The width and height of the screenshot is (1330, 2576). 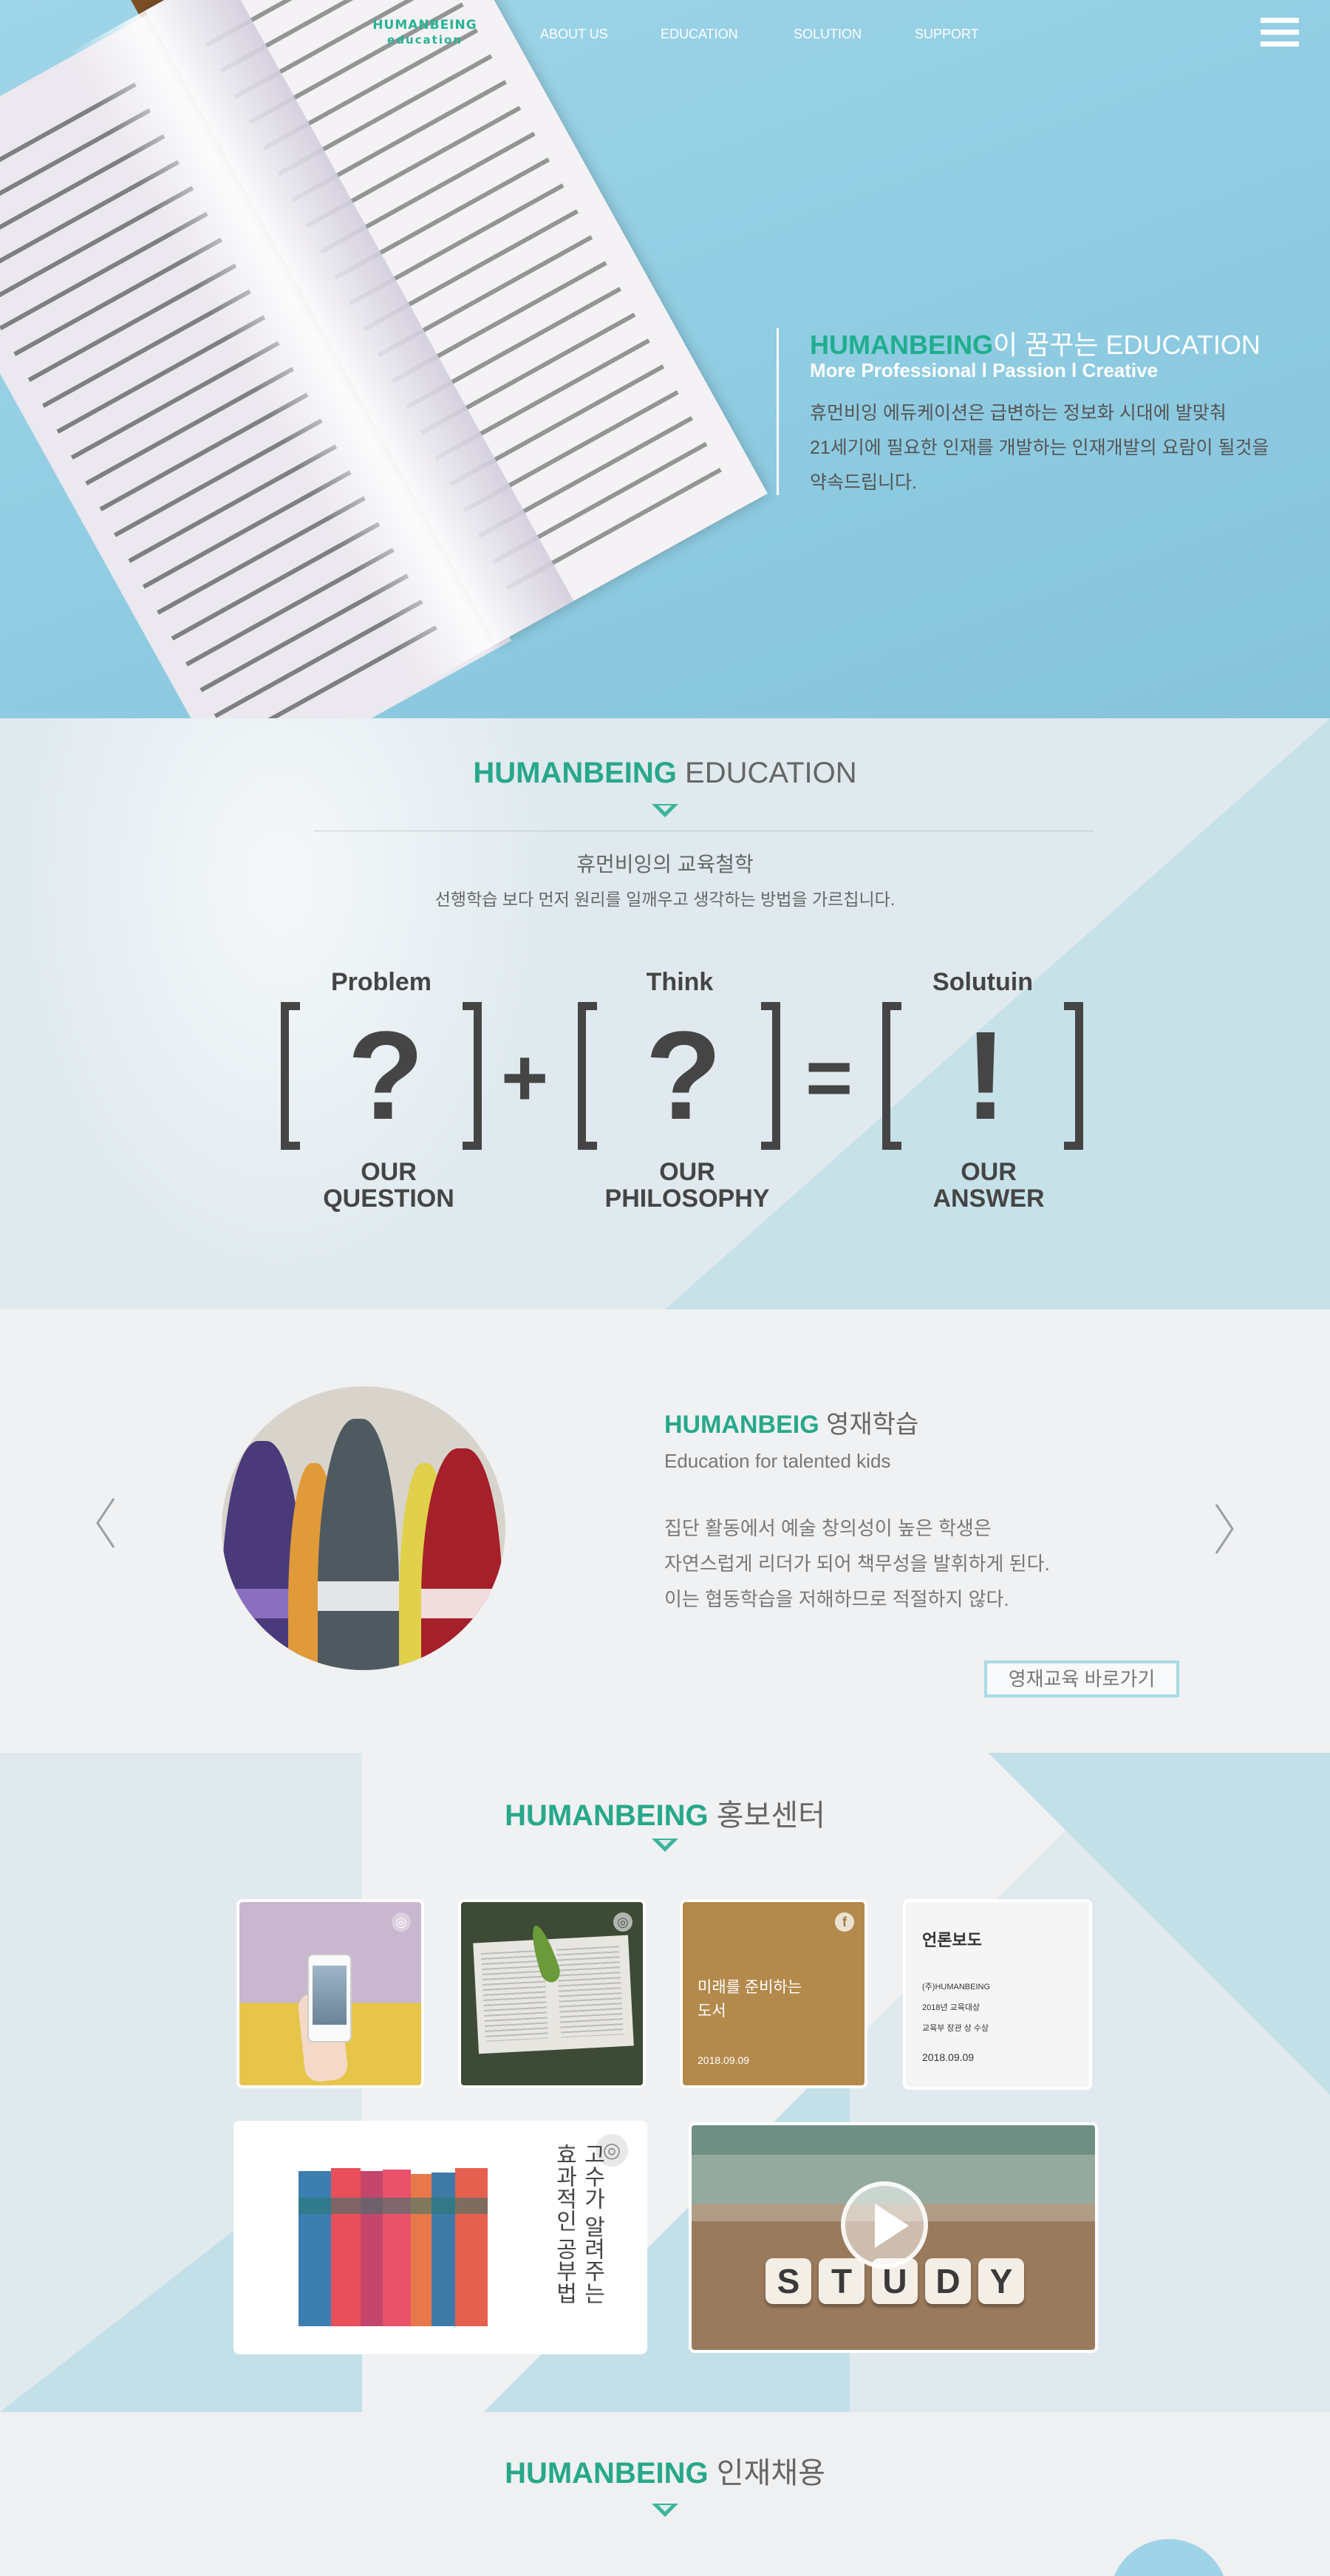 What do you see at coordinates (947, 34) in the screenshot?
I see `nav-support: SUPPORT` at bounding box center [947, 34].